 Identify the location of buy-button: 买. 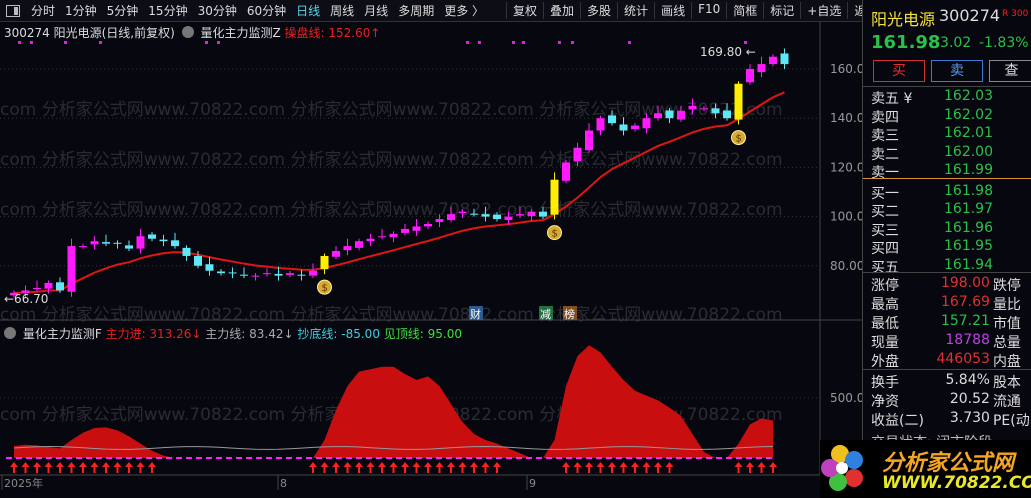
(899, 71).